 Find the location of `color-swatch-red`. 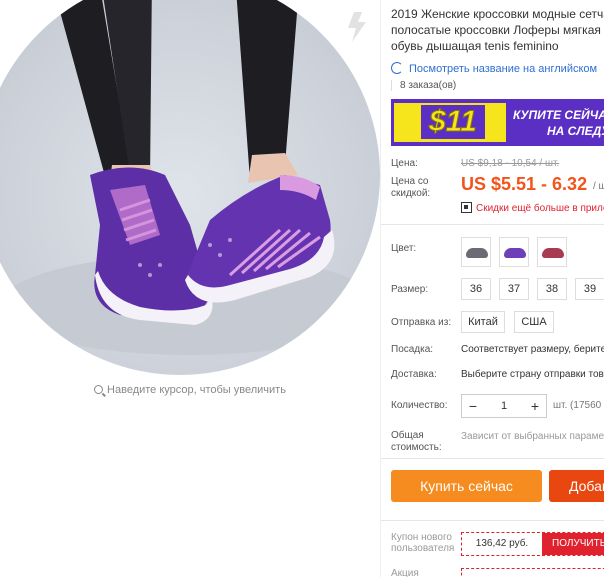

color-swatch-red is located at coordinates (552, 252).